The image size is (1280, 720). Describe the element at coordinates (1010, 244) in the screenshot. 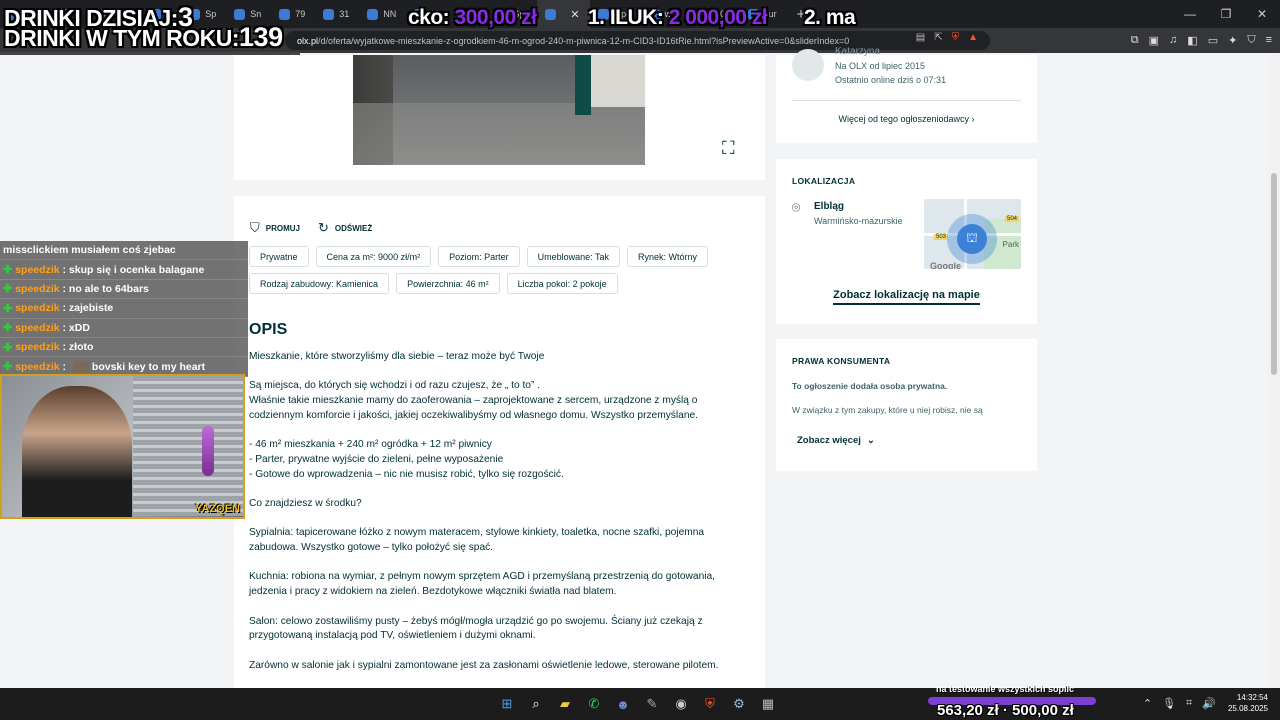

I see `map-park-label: Park` at that location.